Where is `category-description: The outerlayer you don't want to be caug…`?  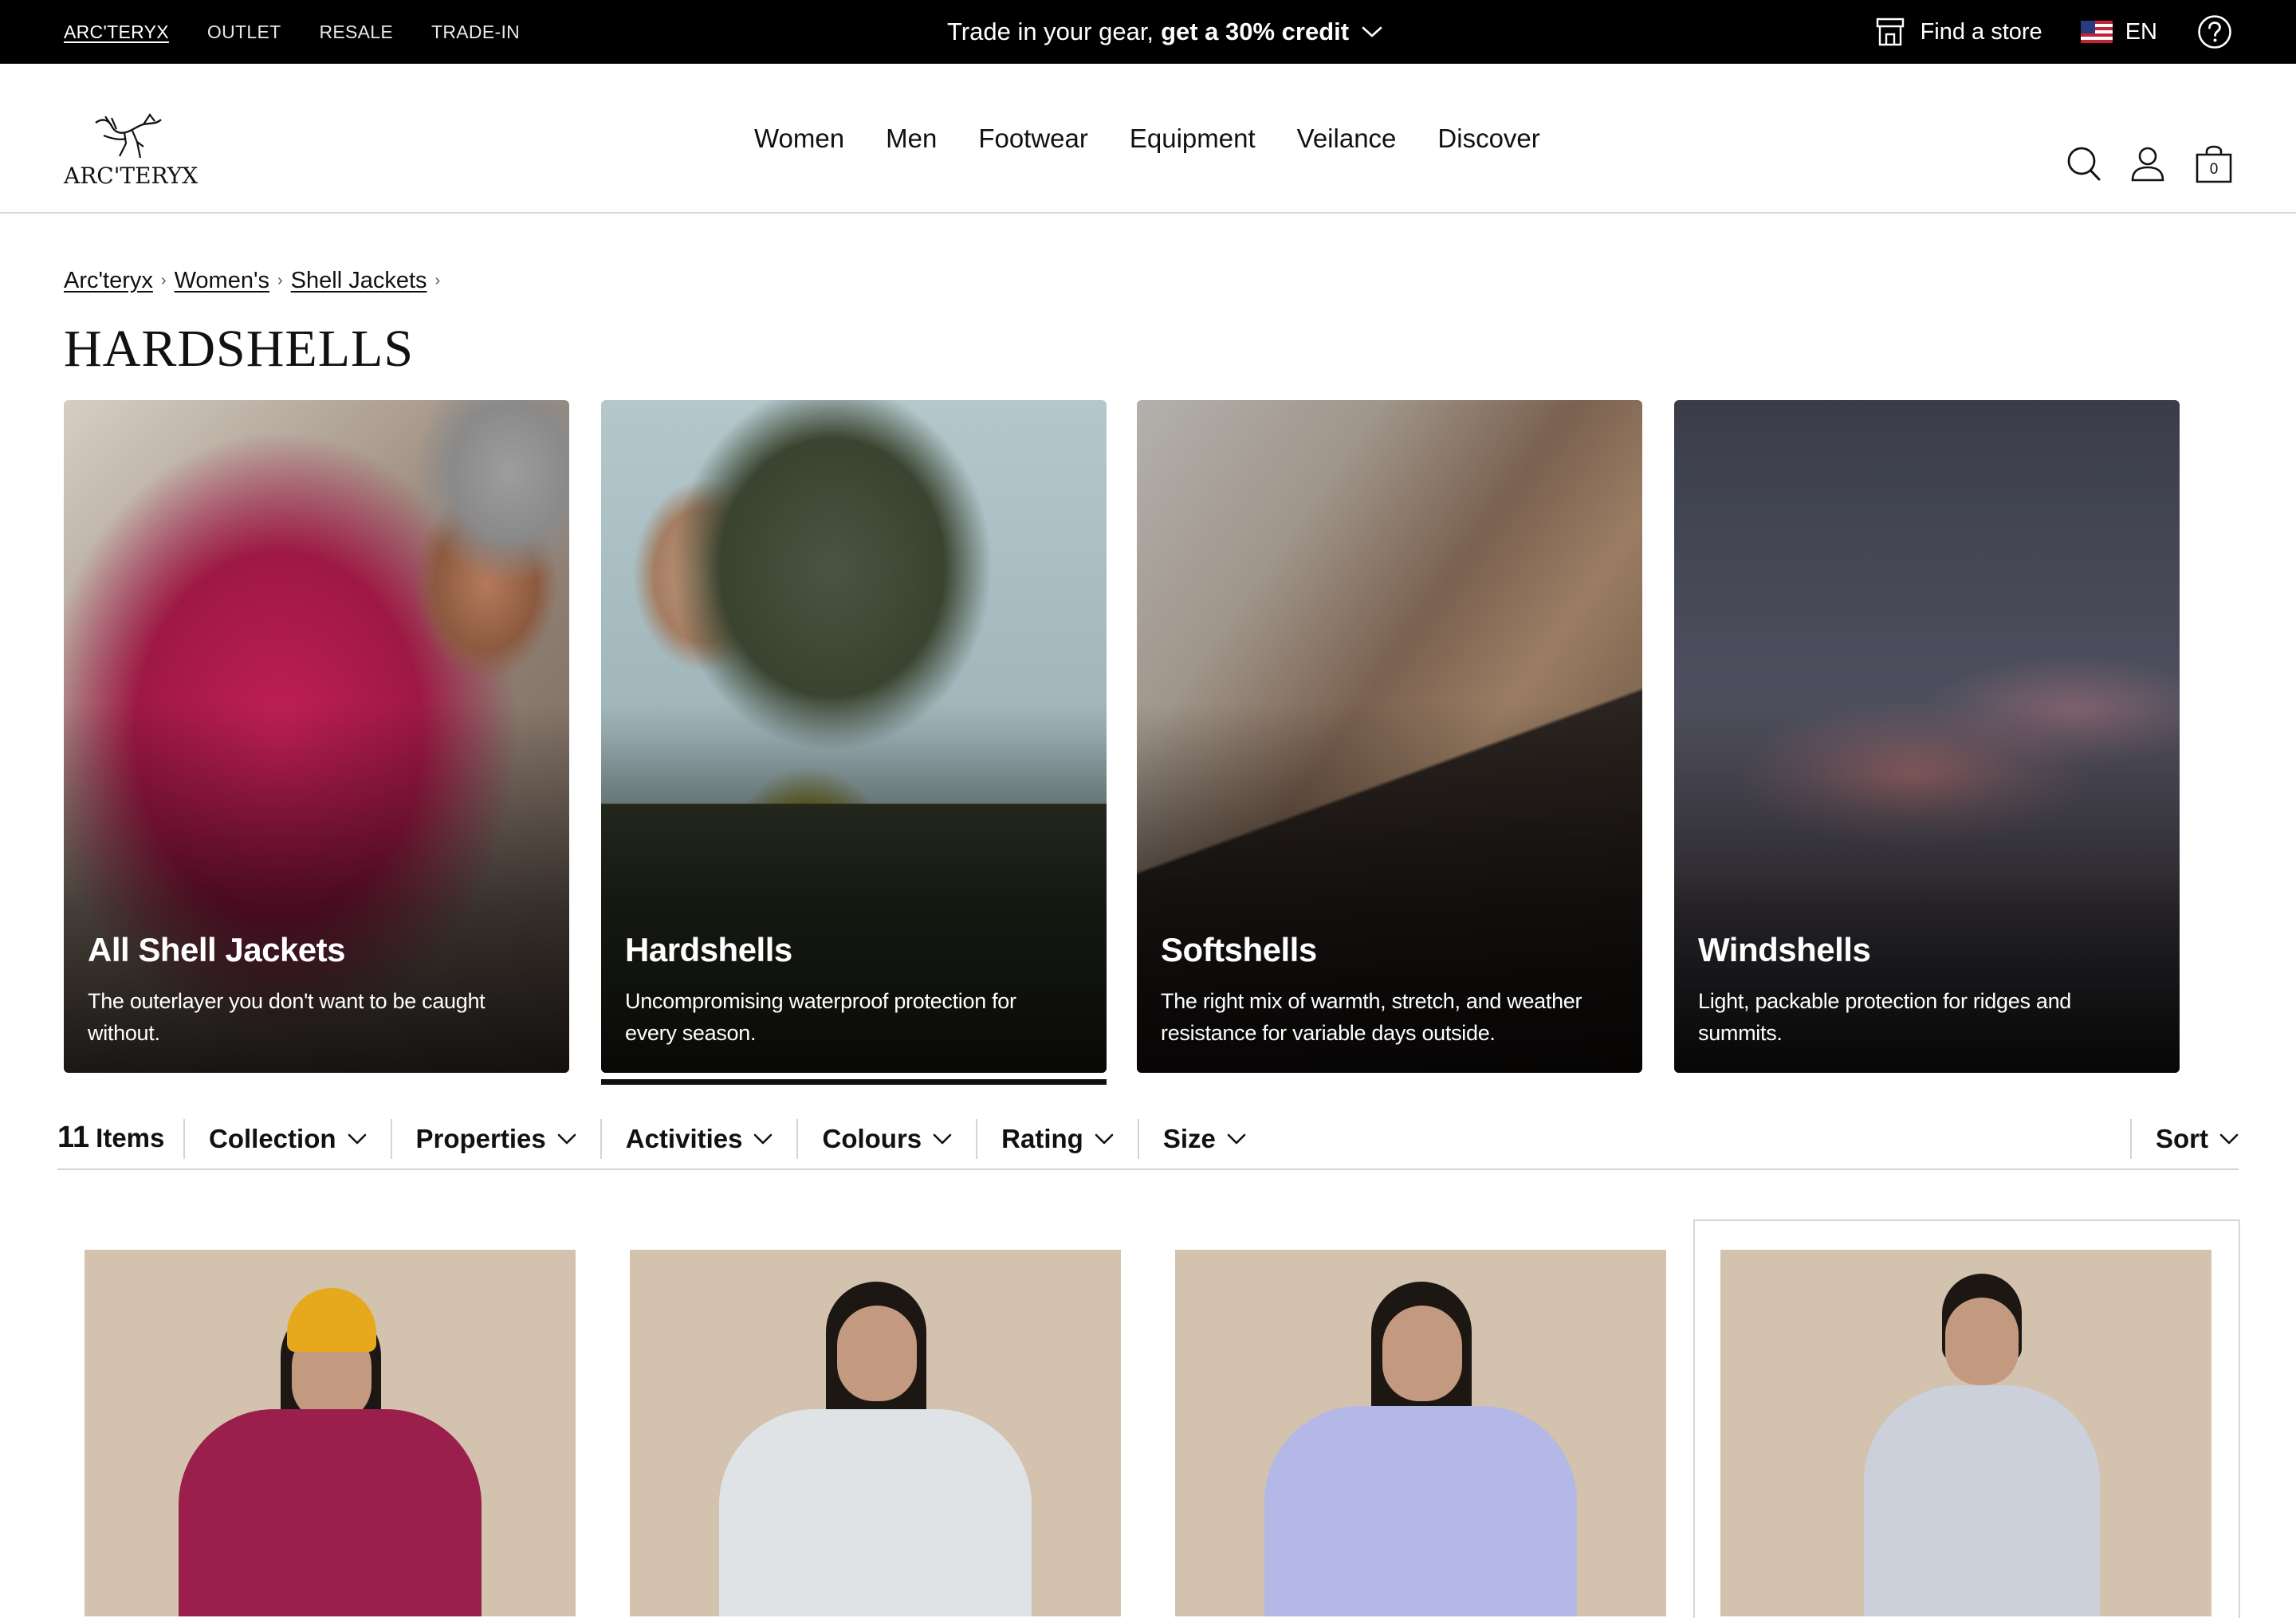 category-description: The outerlayer you don't want to be caug… is located at coordinates (287, 1017).